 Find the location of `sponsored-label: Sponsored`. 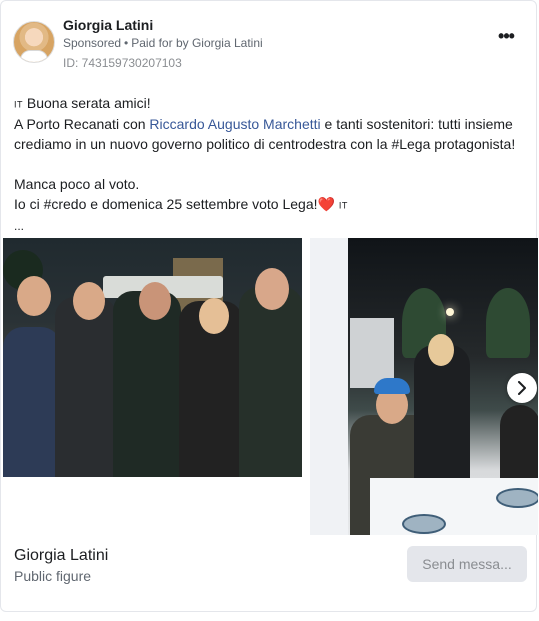

sponsored-label: Sponsored is located at coordinates (92, 43).